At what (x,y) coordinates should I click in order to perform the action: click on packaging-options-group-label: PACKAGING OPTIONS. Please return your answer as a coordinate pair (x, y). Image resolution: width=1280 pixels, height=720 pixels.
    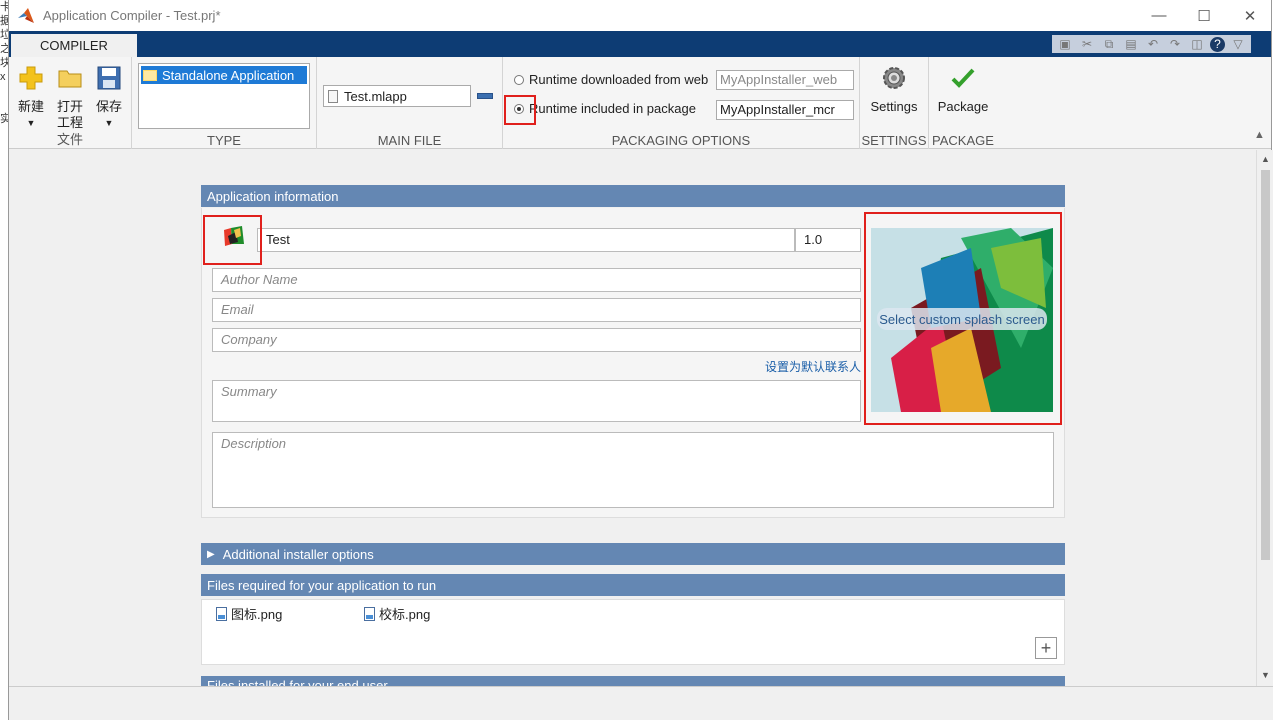
    Looking at the image, I should click on (681, 140).